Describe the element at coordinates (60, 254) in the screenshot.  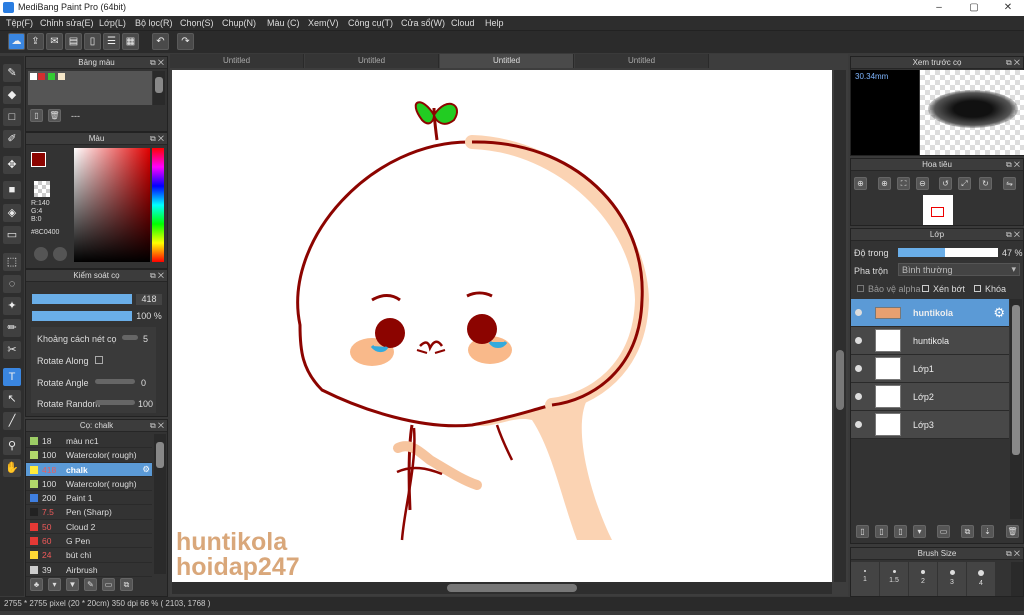
I see `color-picker-mode-icon` at that location.